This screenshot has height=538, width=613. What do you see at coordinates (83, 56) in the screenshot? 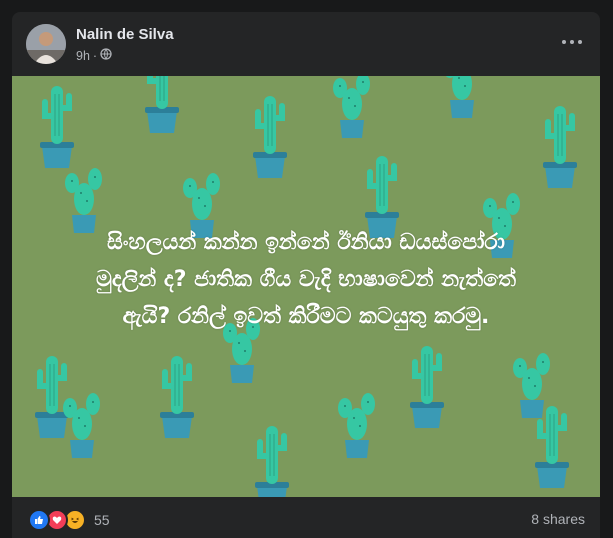
I see `post-time: 9h` at bounding box center [83, 56].